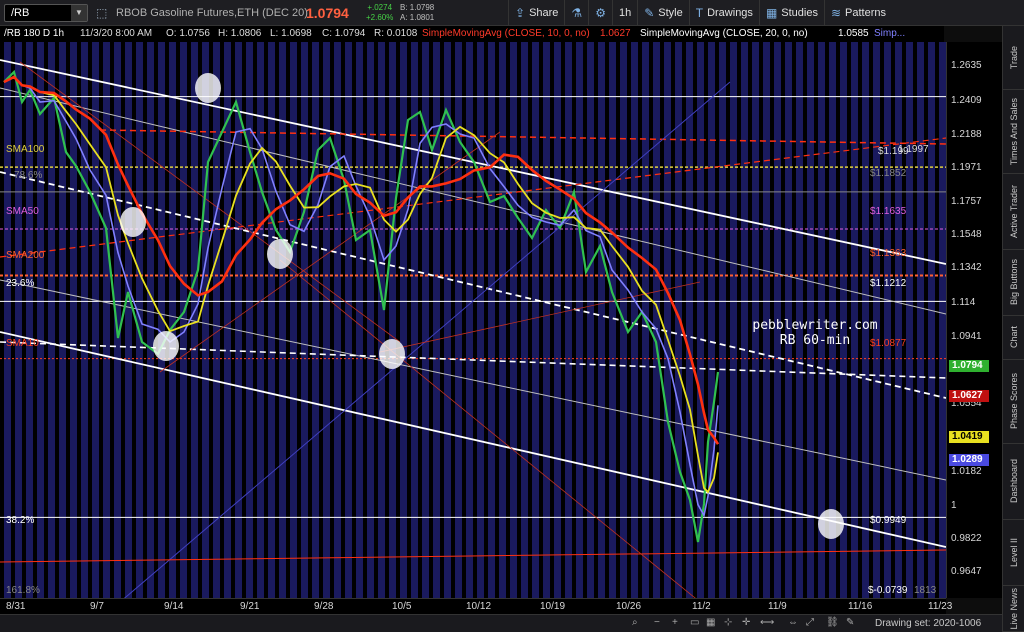 The width and height of the screenshot is (1024, 632). What do you see at coordinates (793, 622) in the screenshot?
I see `fit-icon: ⇔` at bounding box center [793, 622].